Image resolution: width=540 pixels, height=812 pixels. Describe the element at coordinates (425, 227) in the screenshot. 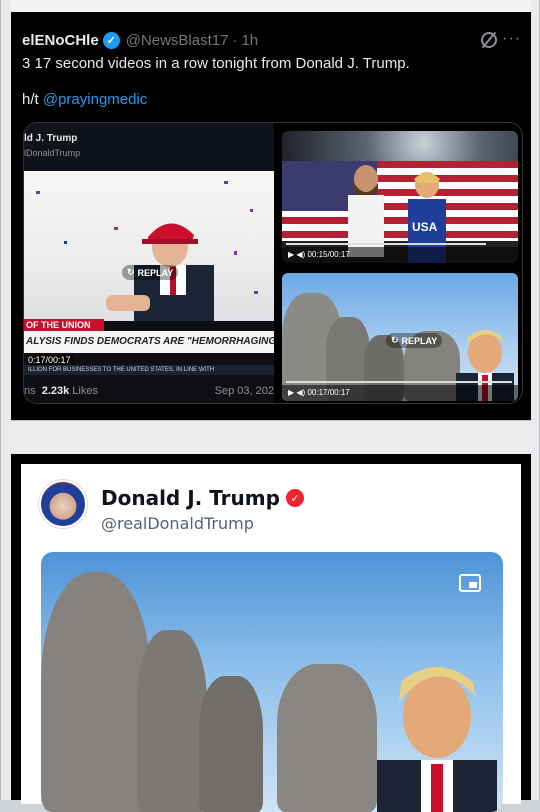

I see `usa-shirt-text: USA` at that location.